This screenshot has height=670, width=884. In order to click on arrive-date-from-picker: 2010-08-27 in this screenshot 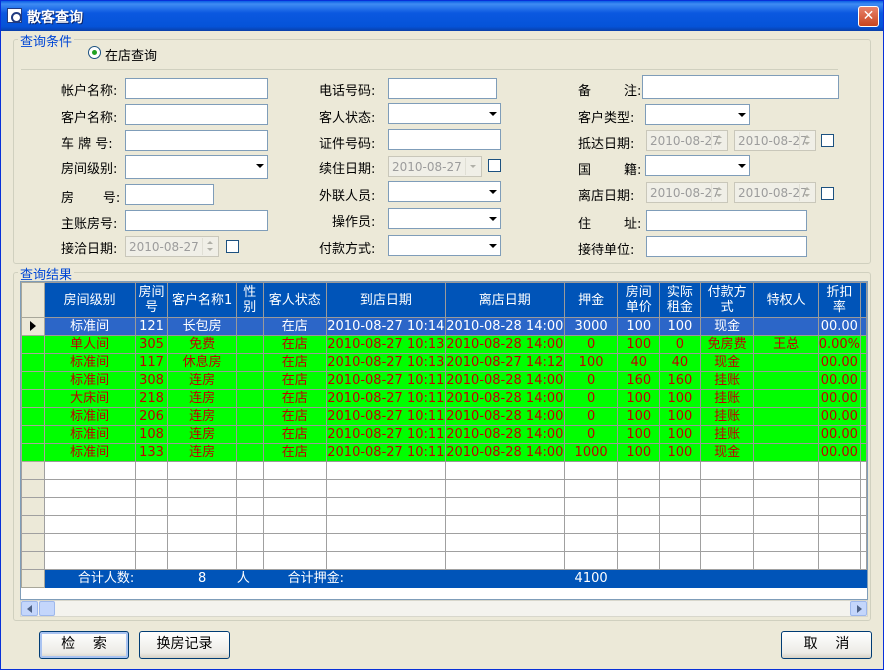, I will do `click(687, 140)`.